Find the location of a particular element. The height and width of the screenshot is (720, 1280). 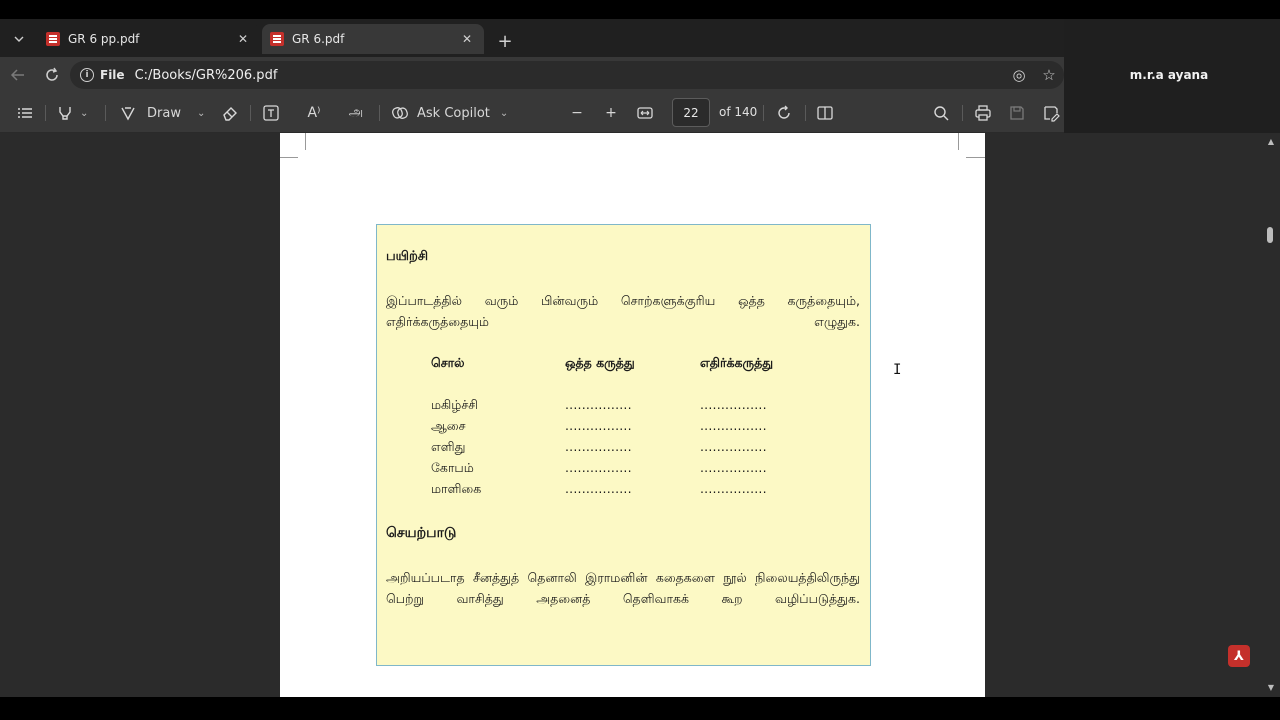

new-tab-button: + is located at coordinates (505, 41).